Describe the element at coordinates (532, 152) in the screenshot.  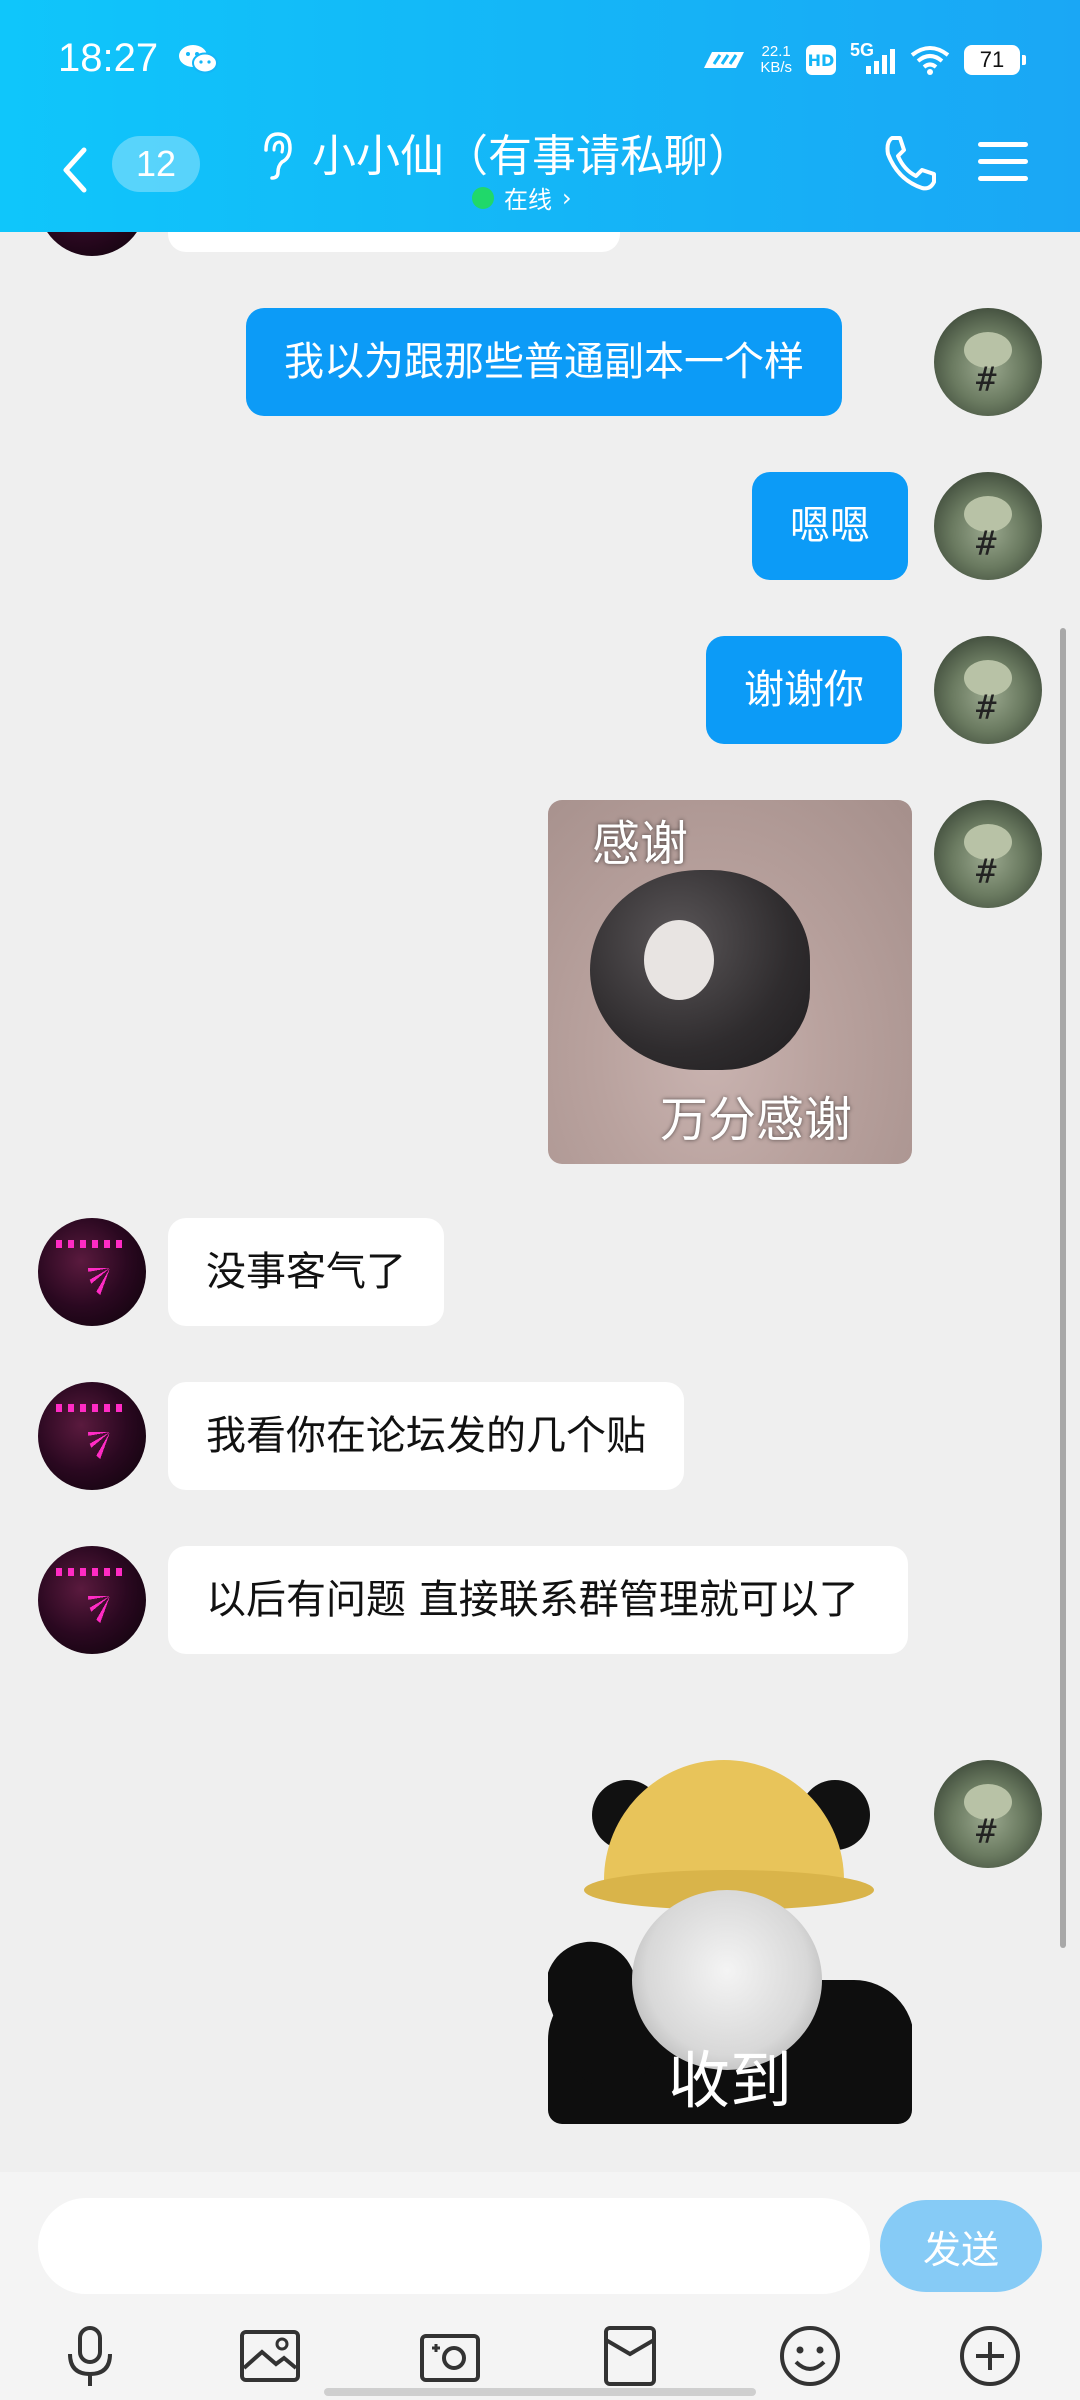
I see `contact-name: 小小仙（有事请私聊）` at that location.